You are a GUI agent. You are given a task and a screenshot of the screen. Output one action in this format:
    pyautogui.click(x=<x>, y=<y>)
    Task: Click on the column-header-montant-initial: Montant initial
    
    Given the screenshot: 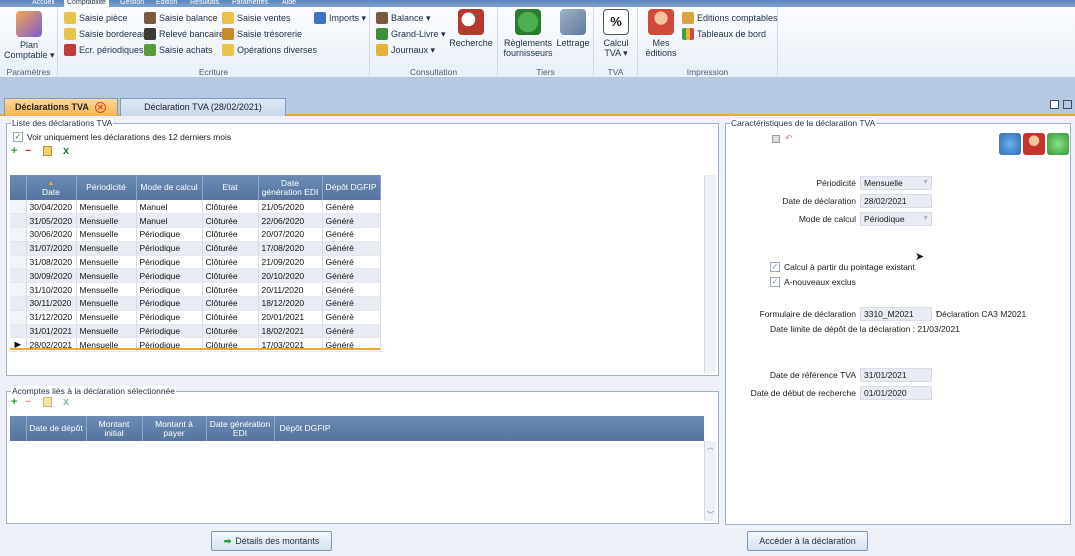 What is the action you would take?
    pyautogui.click(x=114, y=428)
    